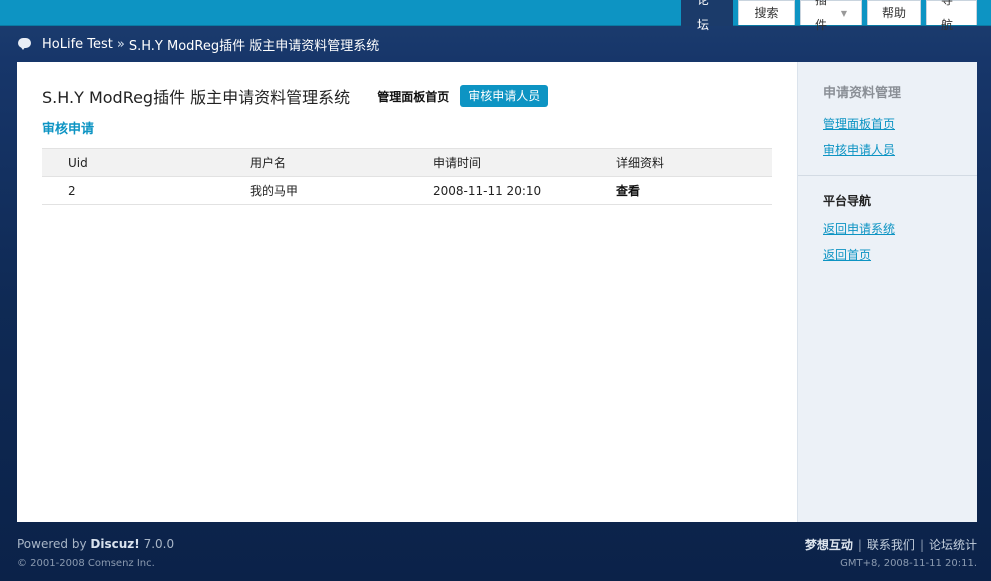 This screenshot has width=991, height=581. Describe the element at coordinates (900, 254) in the screenshot. I see `sidebar-link-back-home: 返回首页` at that location.